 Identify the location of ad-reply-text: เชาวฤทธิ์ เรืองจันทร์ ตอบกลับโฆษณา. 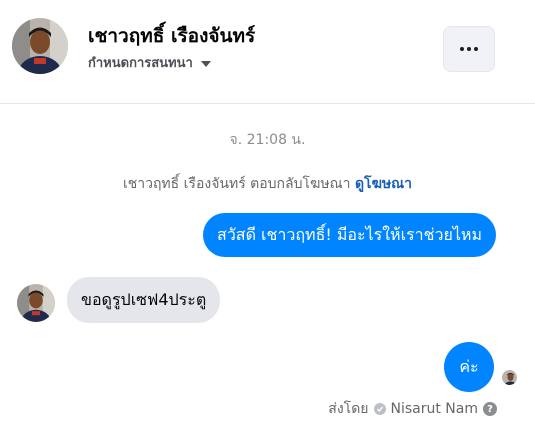
(236, 184).